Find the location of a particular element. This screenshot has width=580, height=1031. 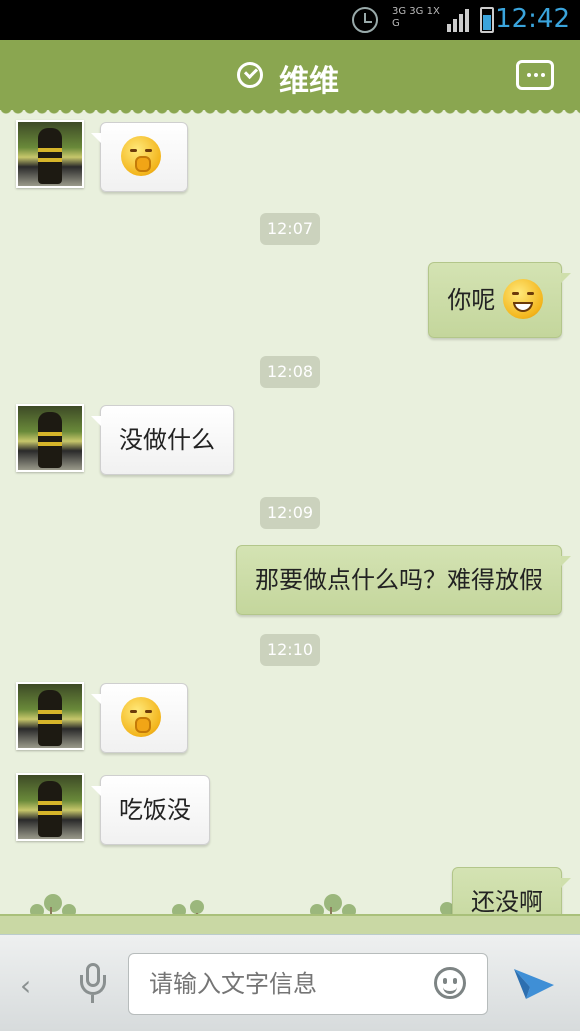

timestamp: 12:08 is located at coordinates (290, 372).